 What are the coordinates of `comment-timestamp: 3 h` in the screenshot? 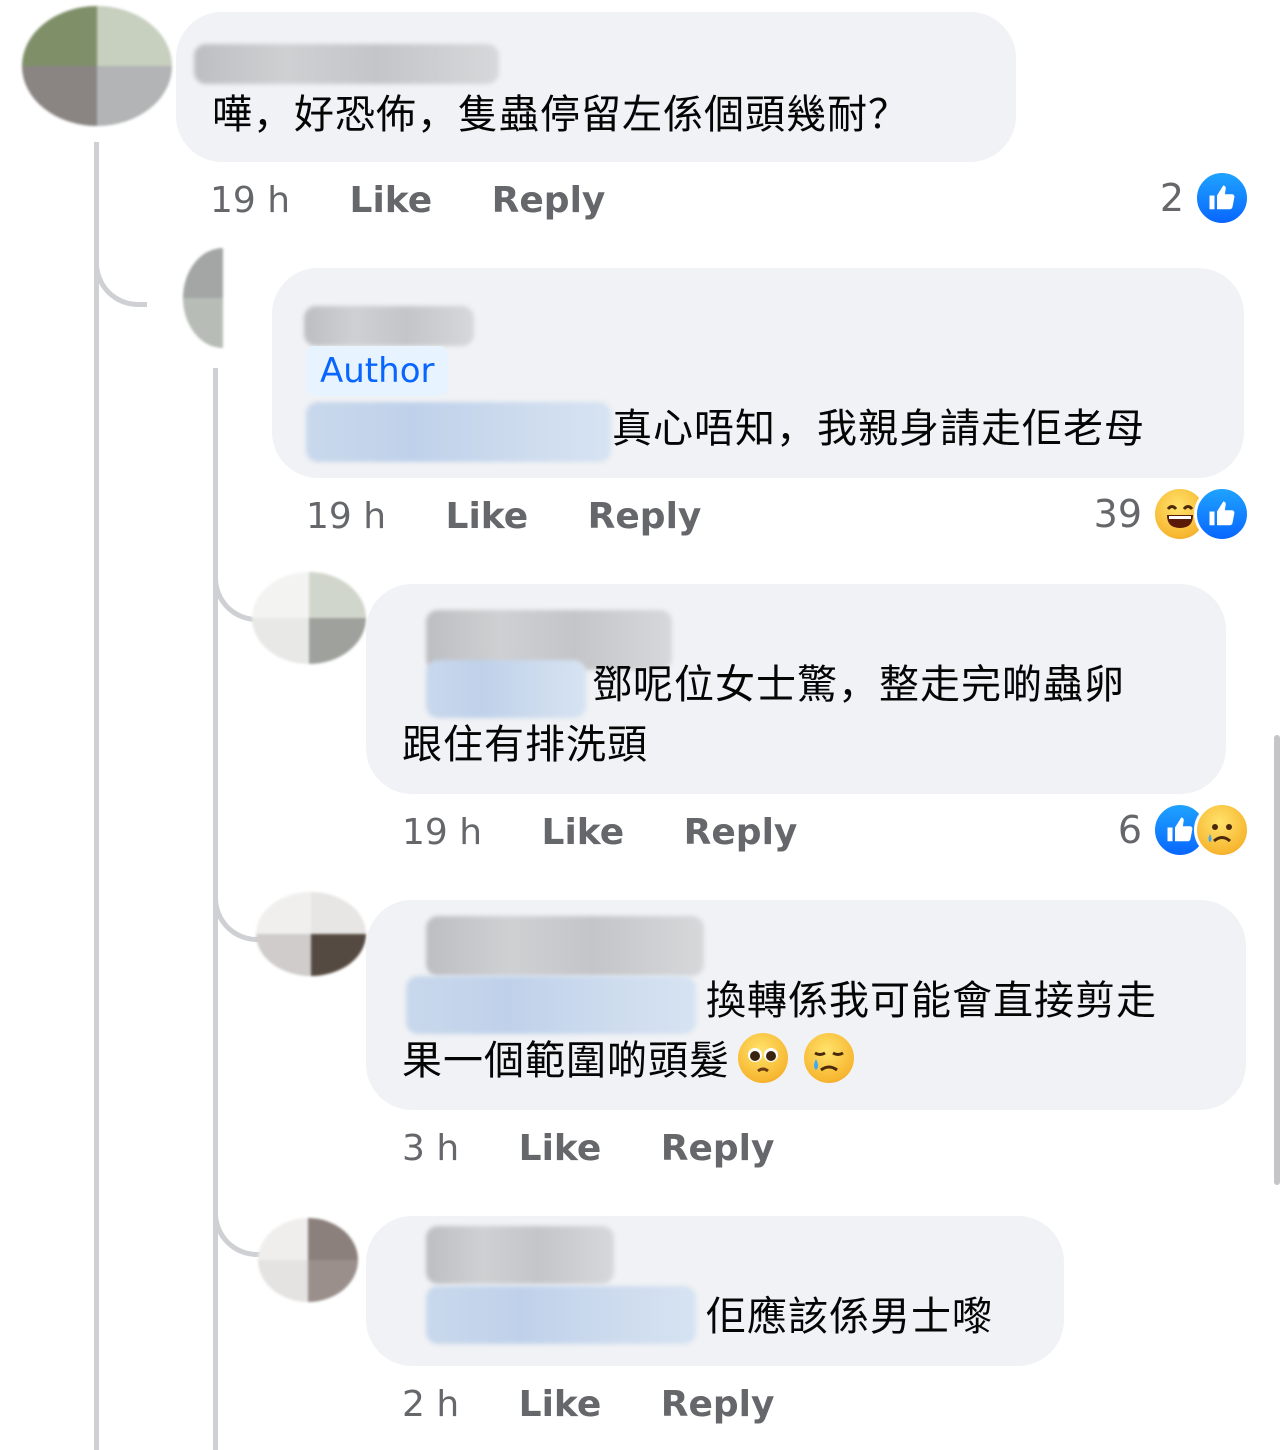 It's located at (430, 1148).